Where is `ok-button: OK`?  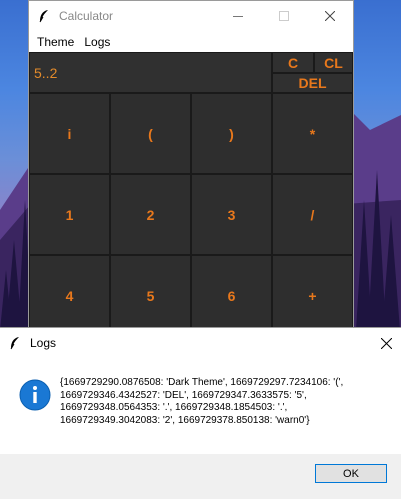 ok-button: OK is located at coordinates (351, 473).